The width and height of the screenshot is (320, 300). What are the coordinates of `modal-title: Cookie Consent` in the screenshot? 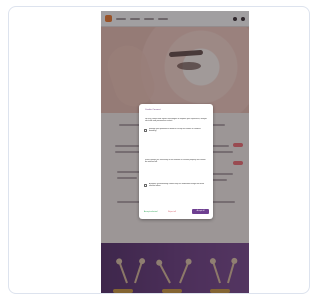 It's located at (153, 110).